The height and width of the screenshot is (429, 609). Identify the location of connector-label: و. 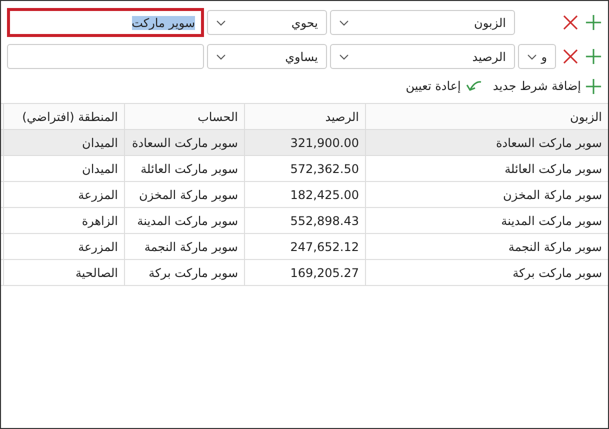
(544, 57).